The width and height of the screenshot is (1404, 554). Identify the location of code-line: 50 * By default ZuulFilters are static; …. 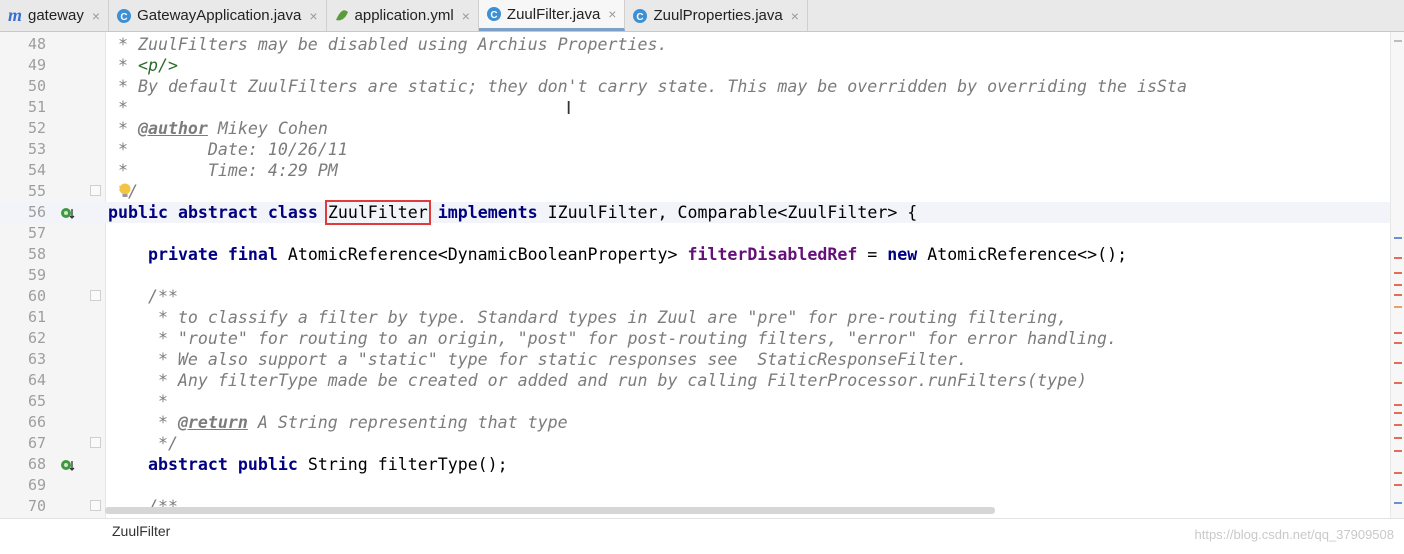
(695, 86).